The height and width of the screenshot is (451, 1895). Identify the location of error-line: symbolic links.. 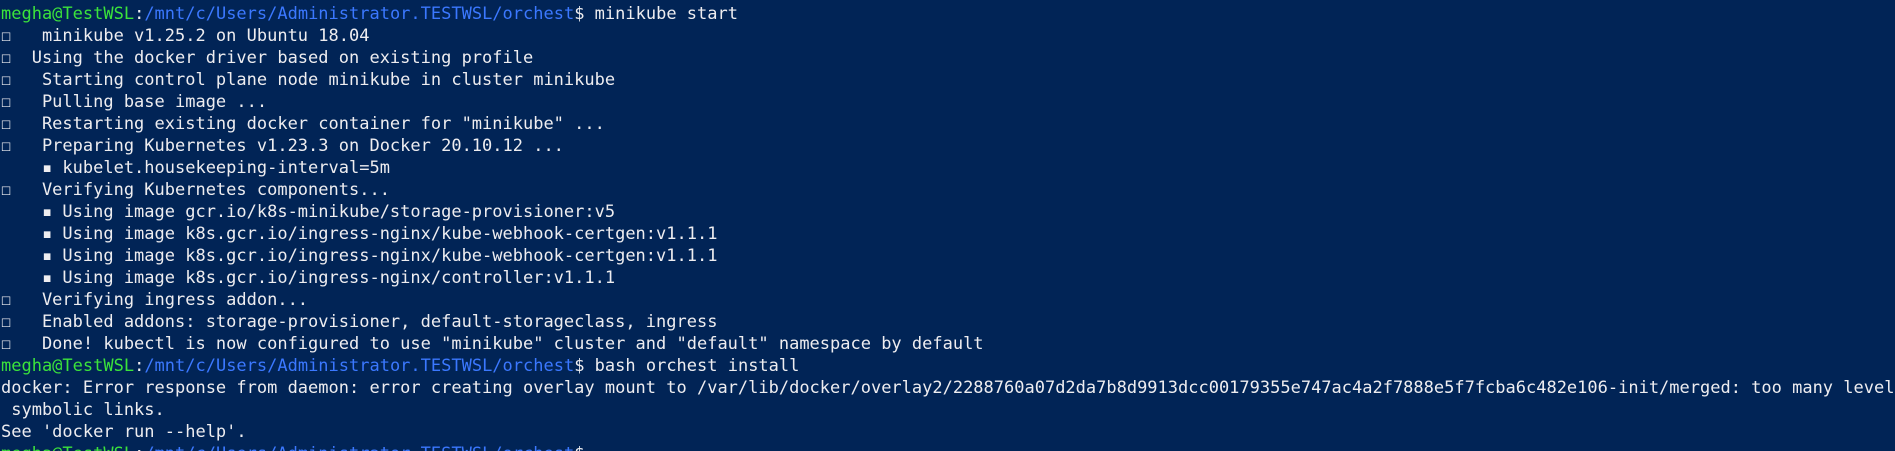
(83, 410).